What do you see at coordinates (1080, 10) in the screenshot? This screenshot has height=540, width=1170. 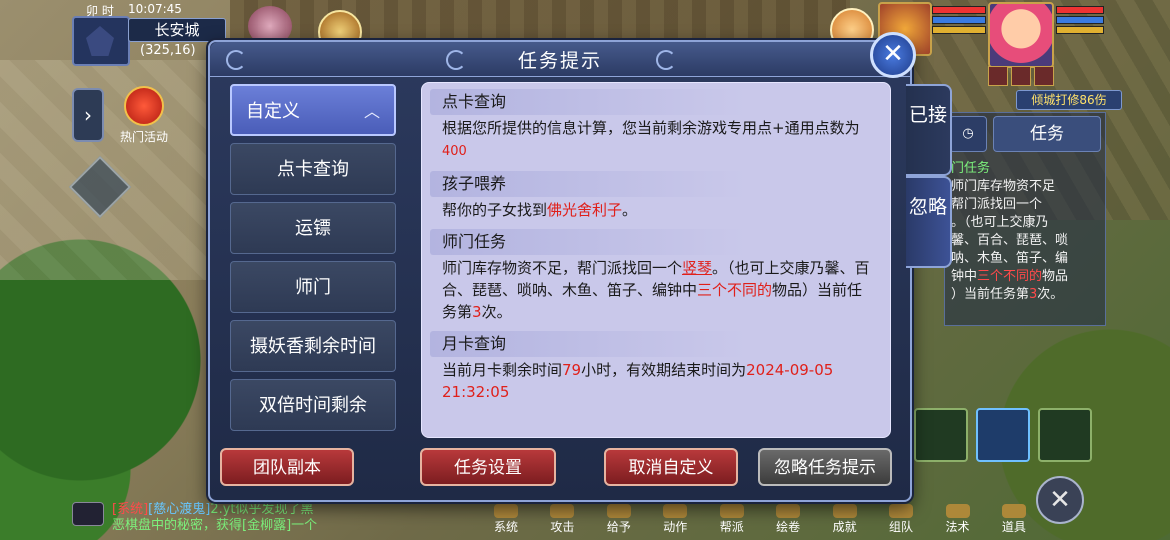 I see `player-hp-bar` at bounding box center [1080, 10].